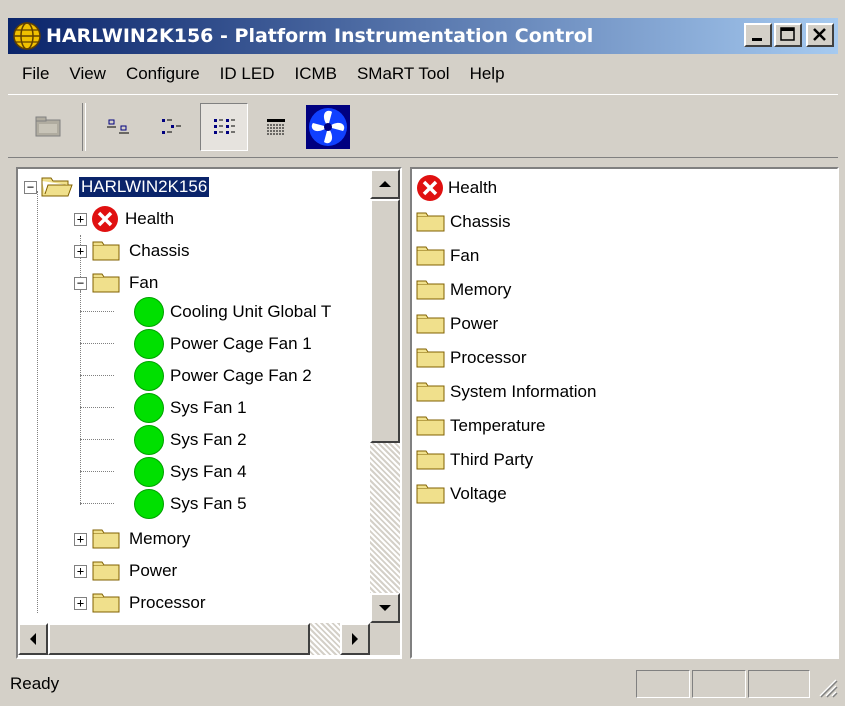 The width and height of the screenshot is (845, 706). Describe the element at coordinates (385, 321) in the screenshot. I see `scroll-thumb` at that location.